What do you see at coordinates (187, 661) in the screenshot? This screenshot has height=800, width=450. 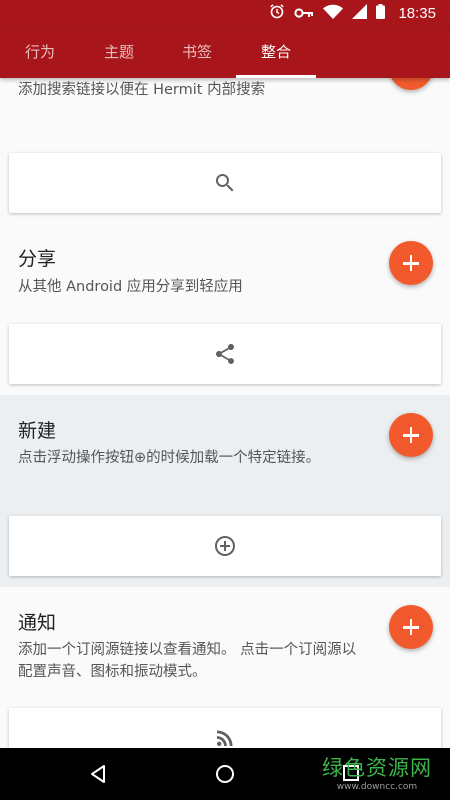 I see `section-description: 添加一个订阅源链接以查看通知。 点击一个订阅源以配置声音、图标和振动模式。` at bounding box center [187, 661].